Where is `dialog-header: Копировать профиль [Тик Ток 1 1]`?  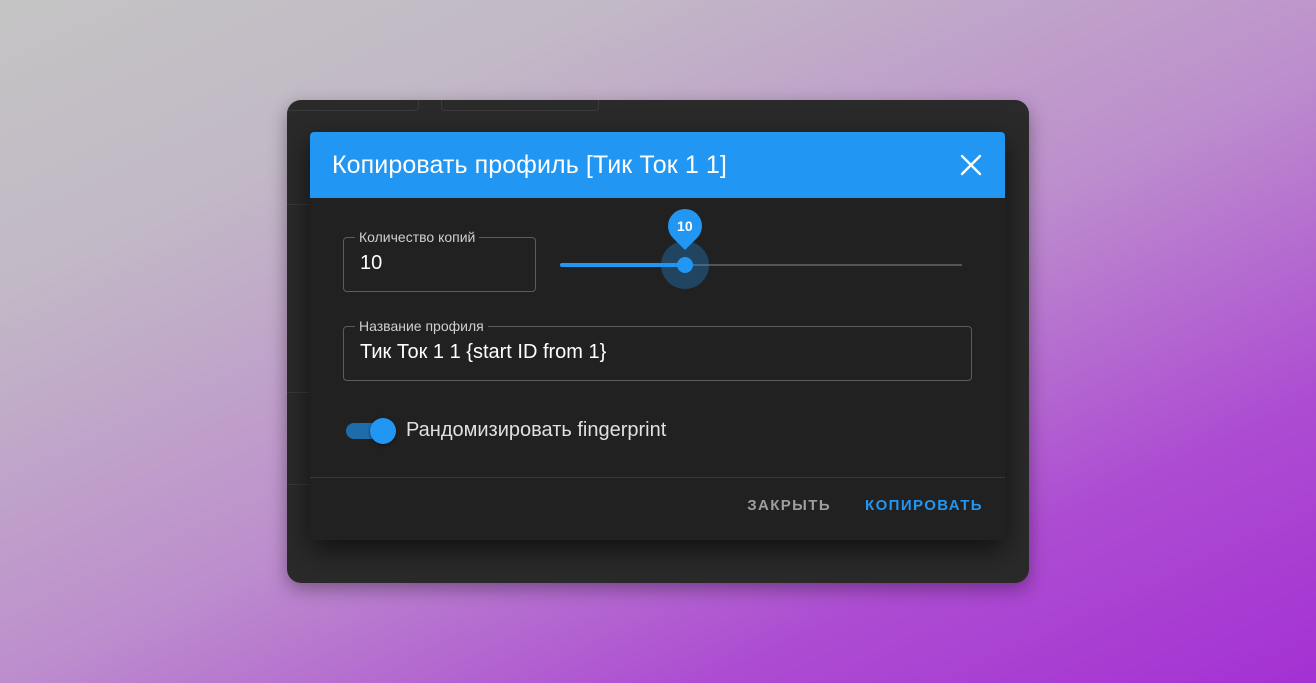
dialog-header: Копировать профиль [Тик Ток 1 1] is located at coordinates (657, 165).